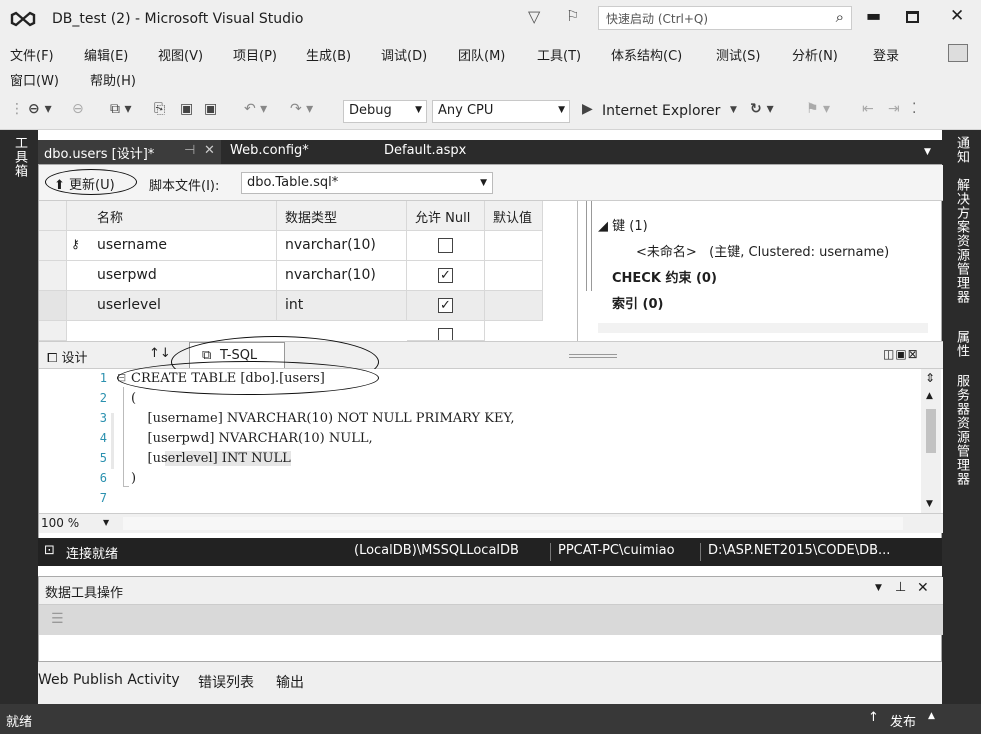 Image resolution: width=981 pixels, height=734 pixels. Describe the element at coordinates (60, 523) in the screenshot. I see `zoom-select: 100 %` at that location.